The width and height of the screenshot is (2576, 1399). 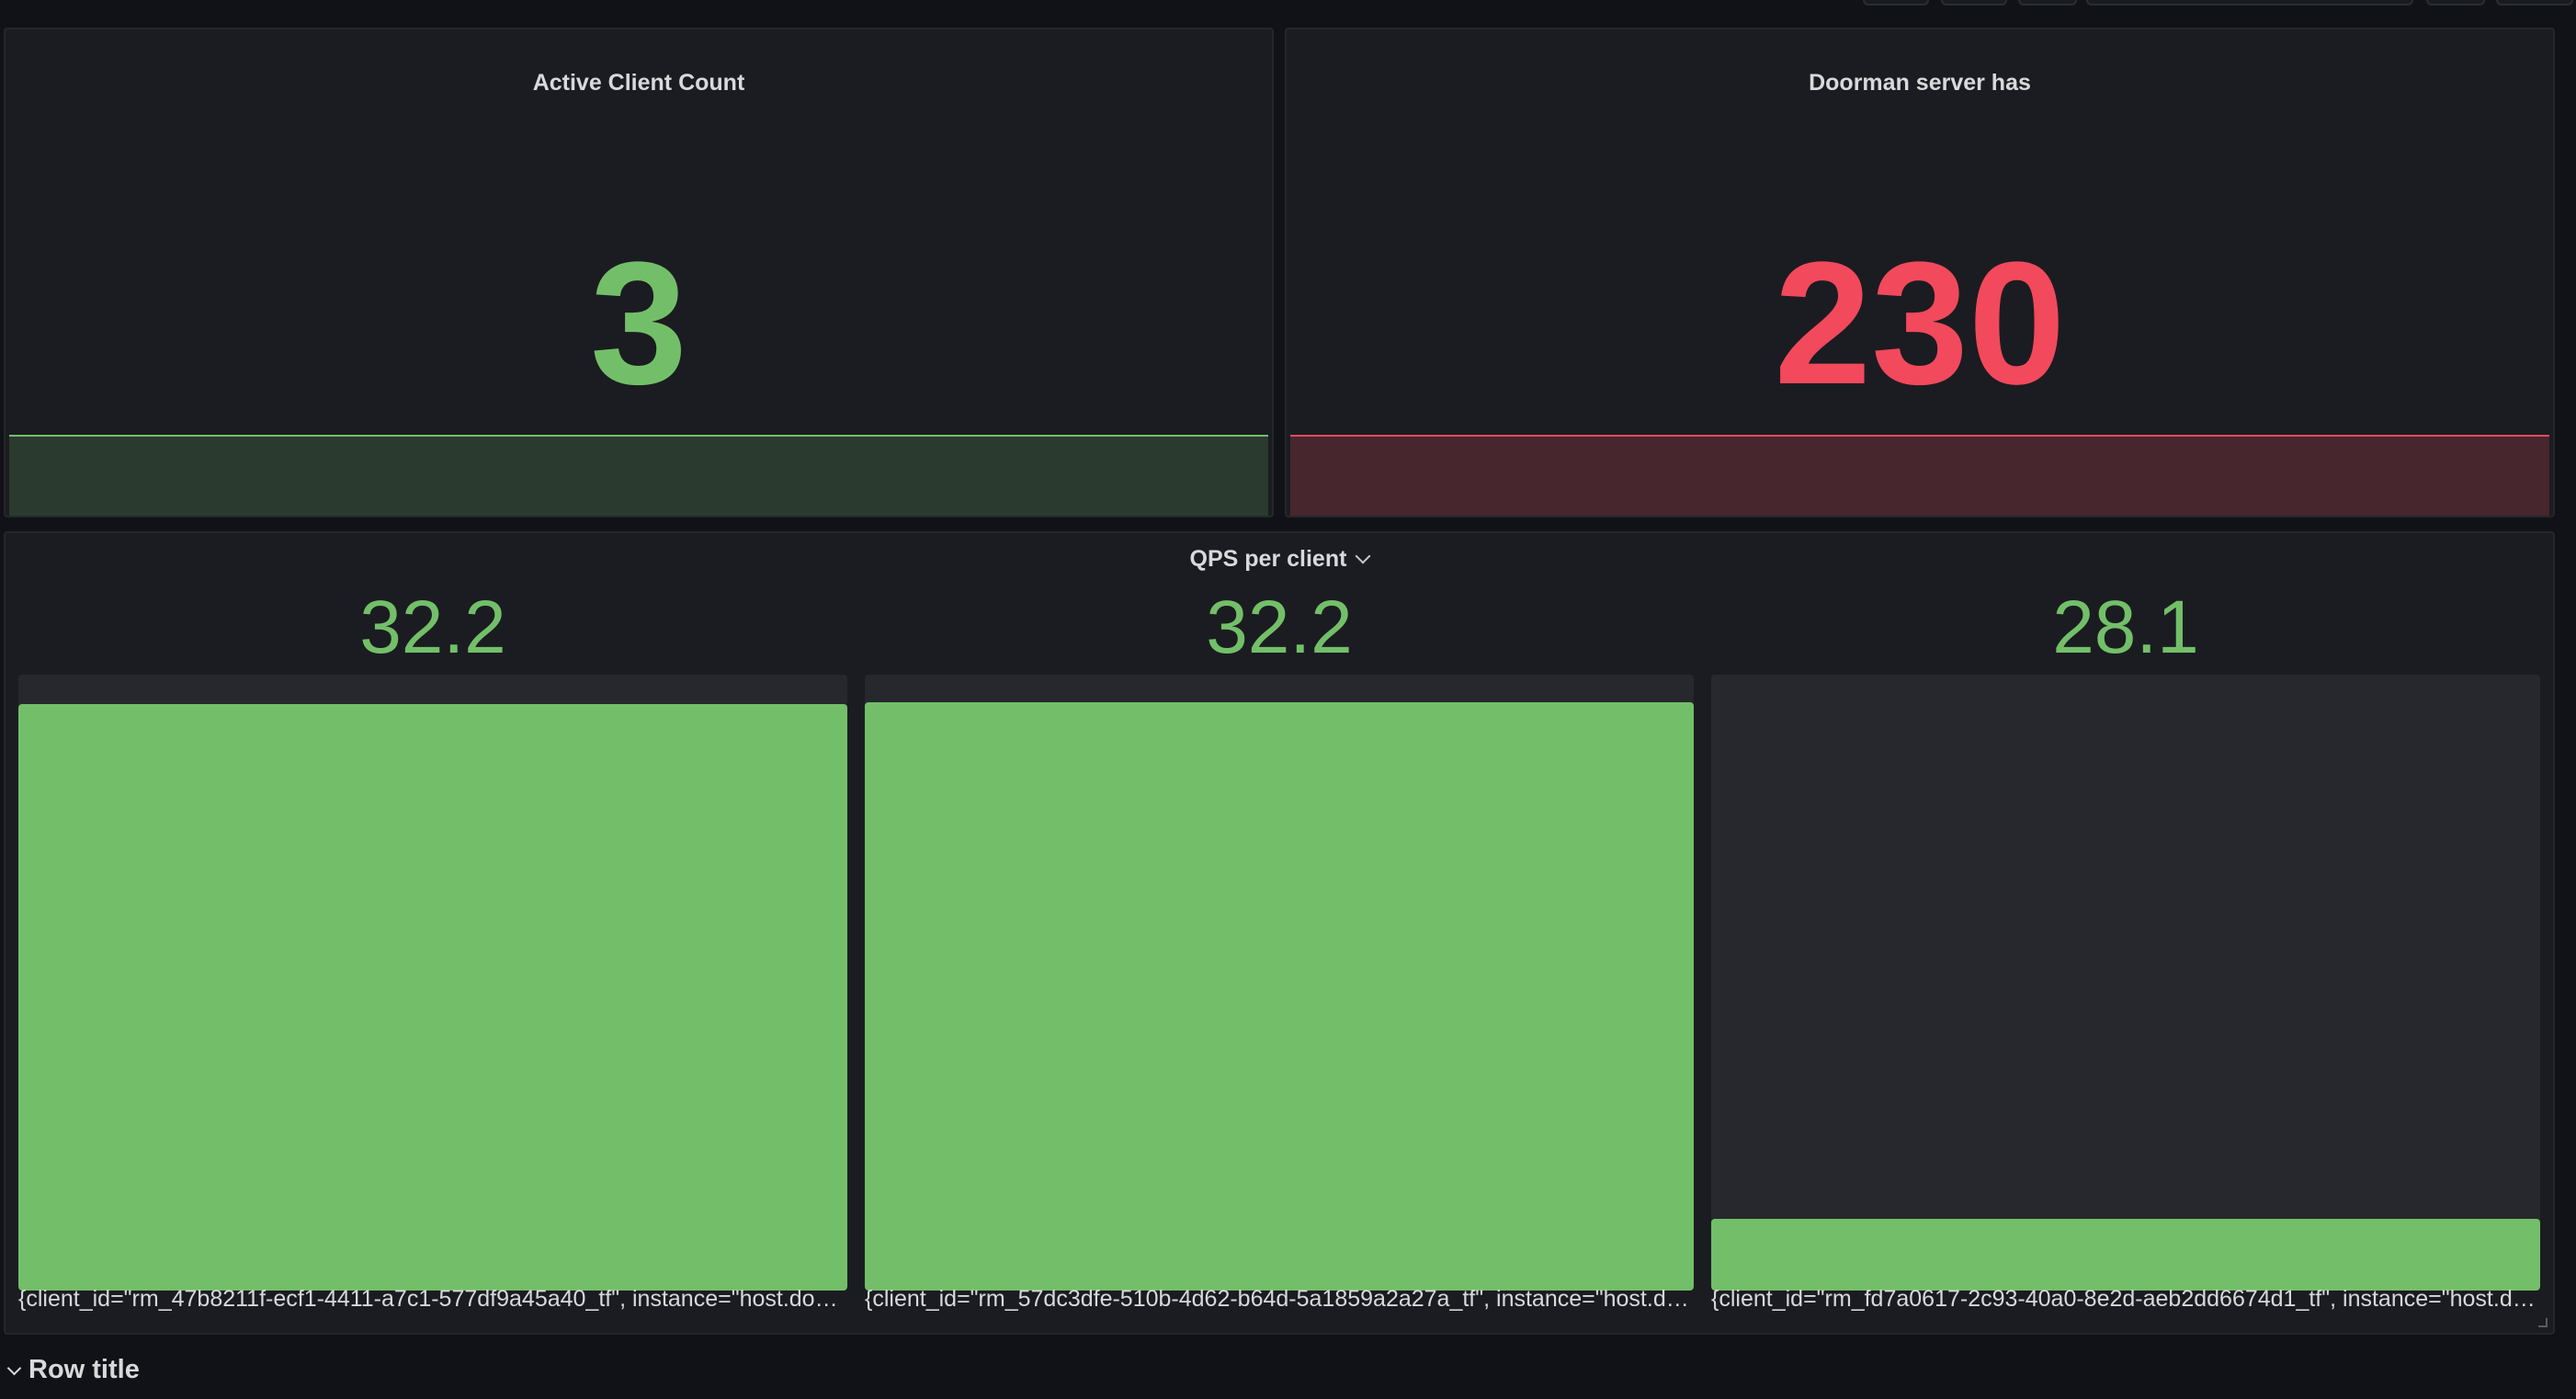 What do you see at coordinates (639, 83) in the screenshot?
I see `panel-title: Active Client Count` at bounding box center [639, 83].